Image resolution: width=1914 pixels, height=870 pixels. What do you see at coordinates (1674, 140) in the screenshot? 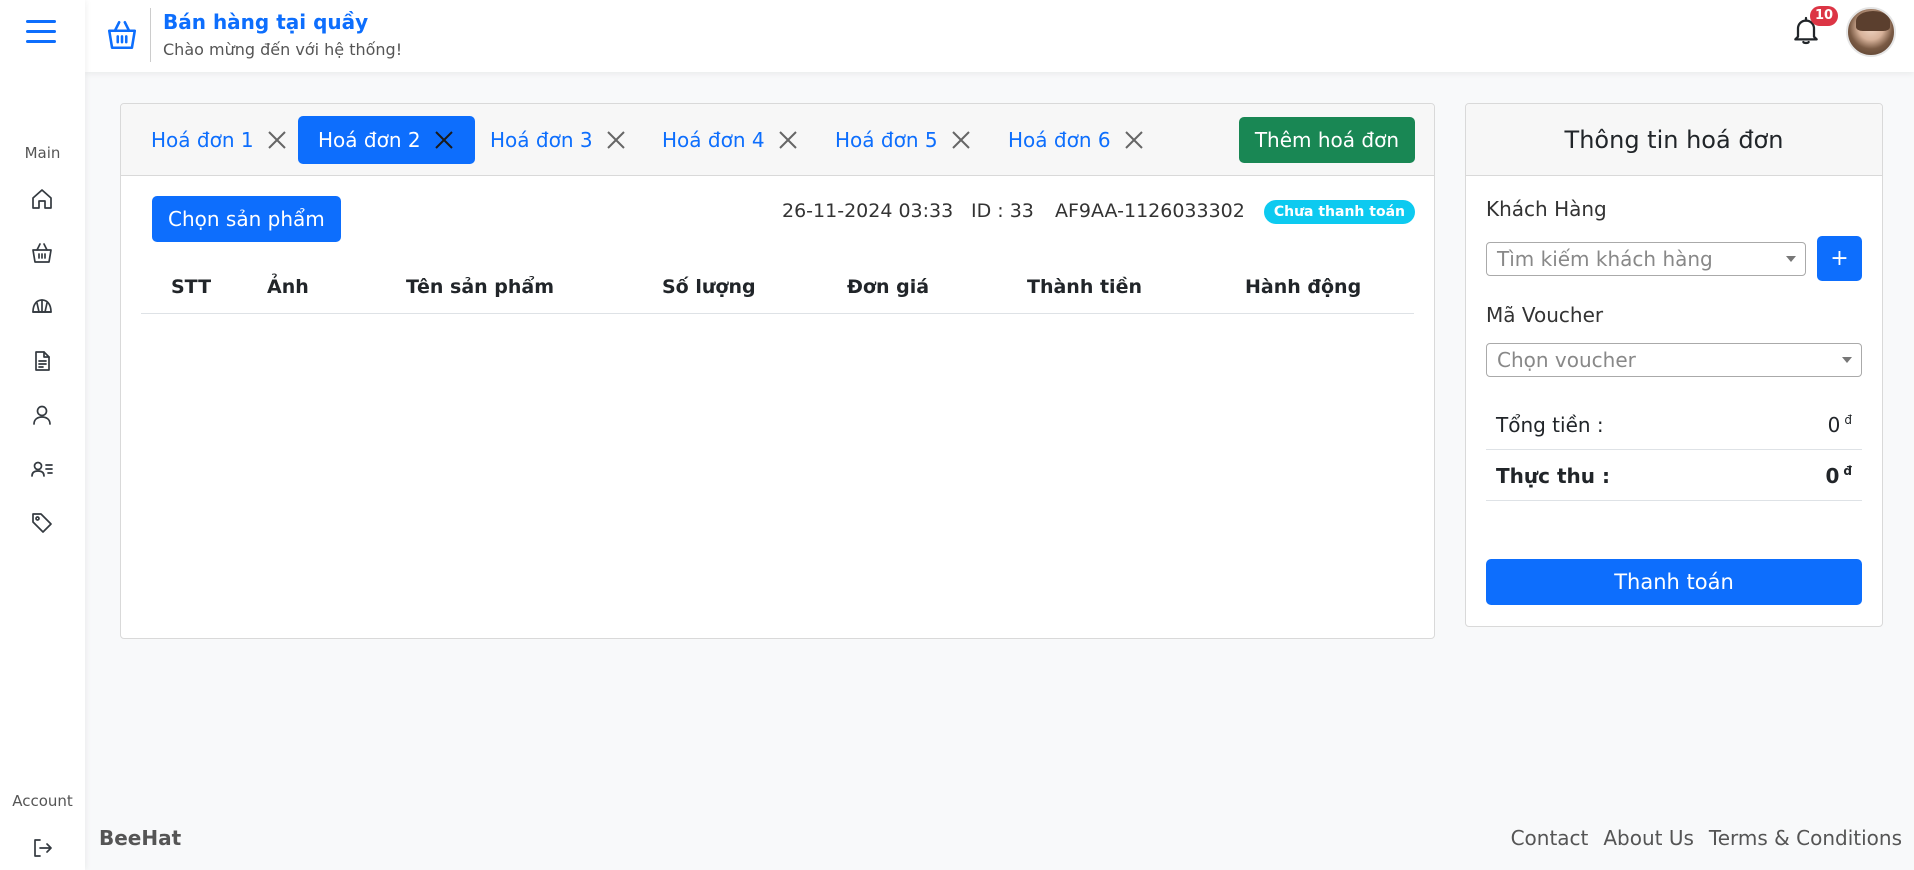
I see `invoice-info-title: Thông tin hoá đơn` at bounding box center [1674, 140].